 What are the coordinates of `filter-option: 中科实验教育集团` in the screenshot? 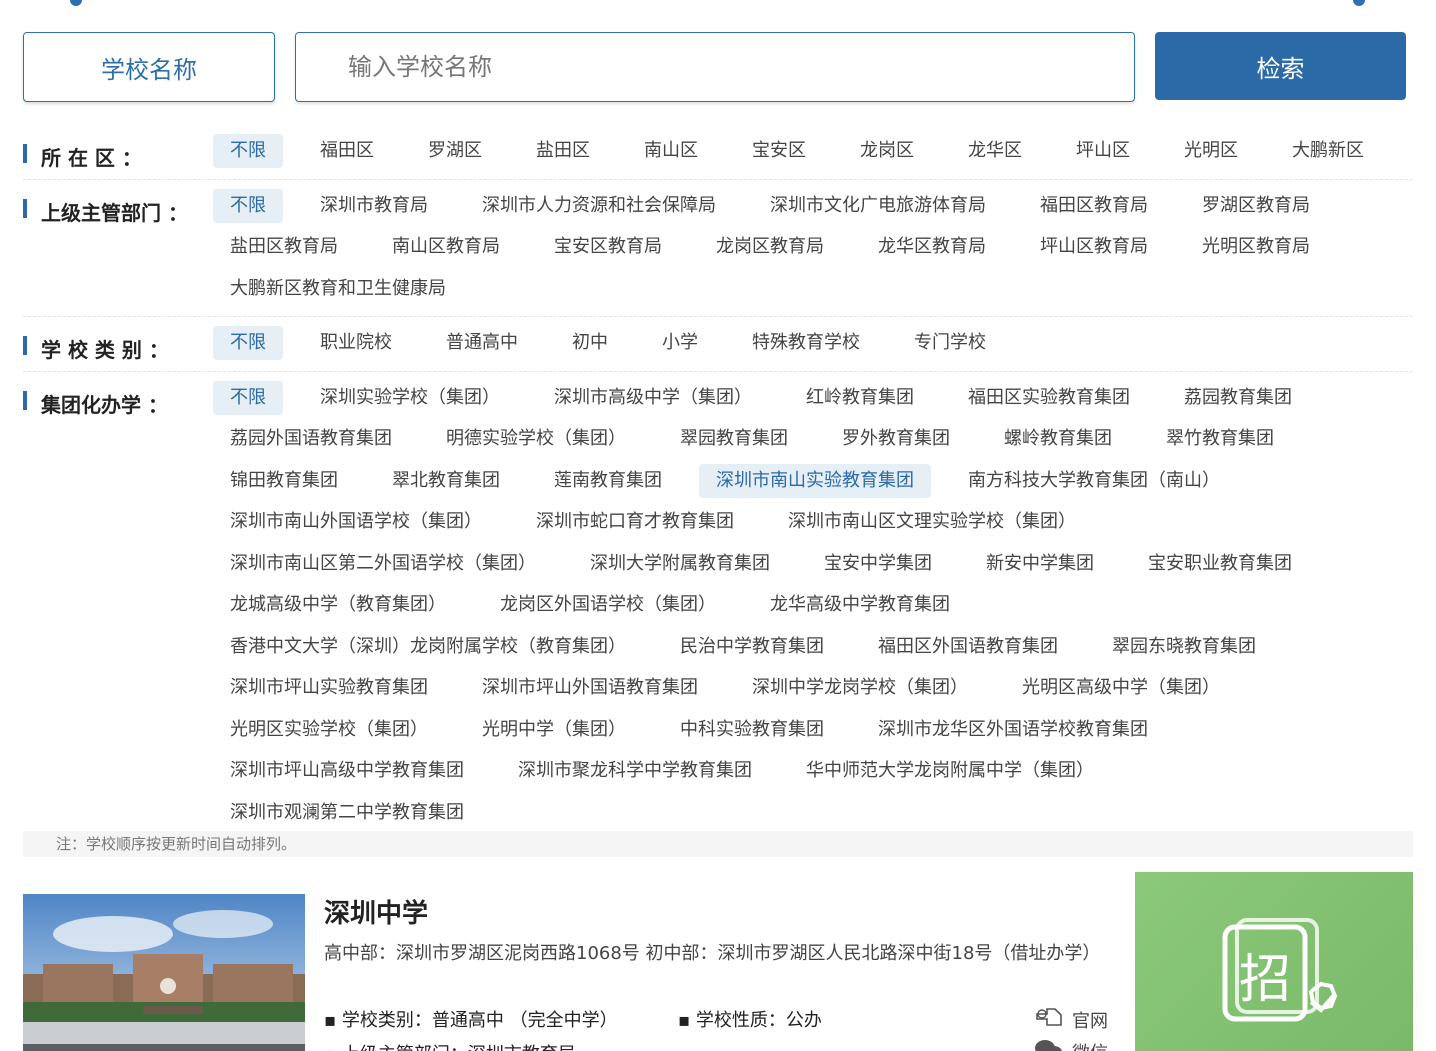 It's located at (752, 730).